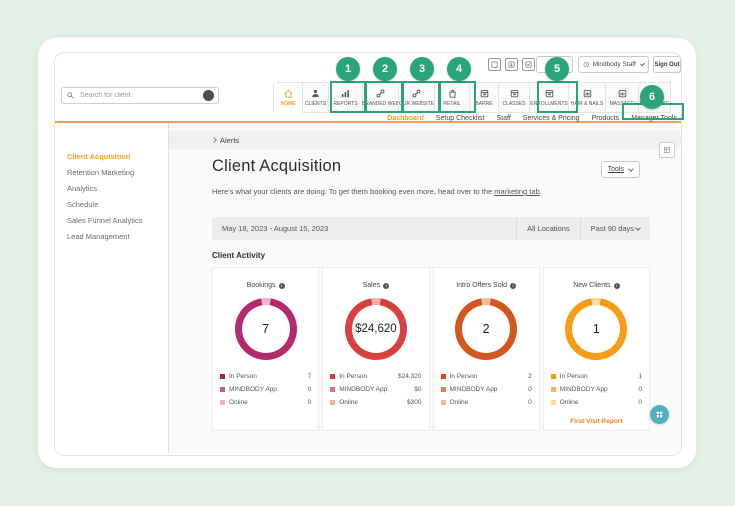 This screenshot has height=506, width=735. What do you see at coordinates (111, 173) in the screenshot?
I see `sidebar-item-retention-marketing: Retention Marketing` at bounding box center [111, 173].